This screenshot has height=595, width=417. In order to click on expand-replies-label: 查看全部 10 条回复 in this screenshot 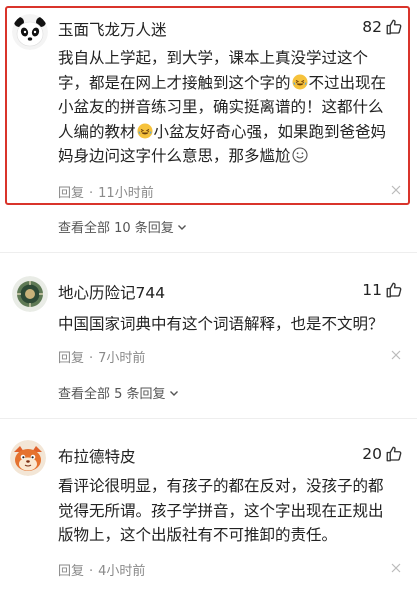, I will do `click(116, 228)`.